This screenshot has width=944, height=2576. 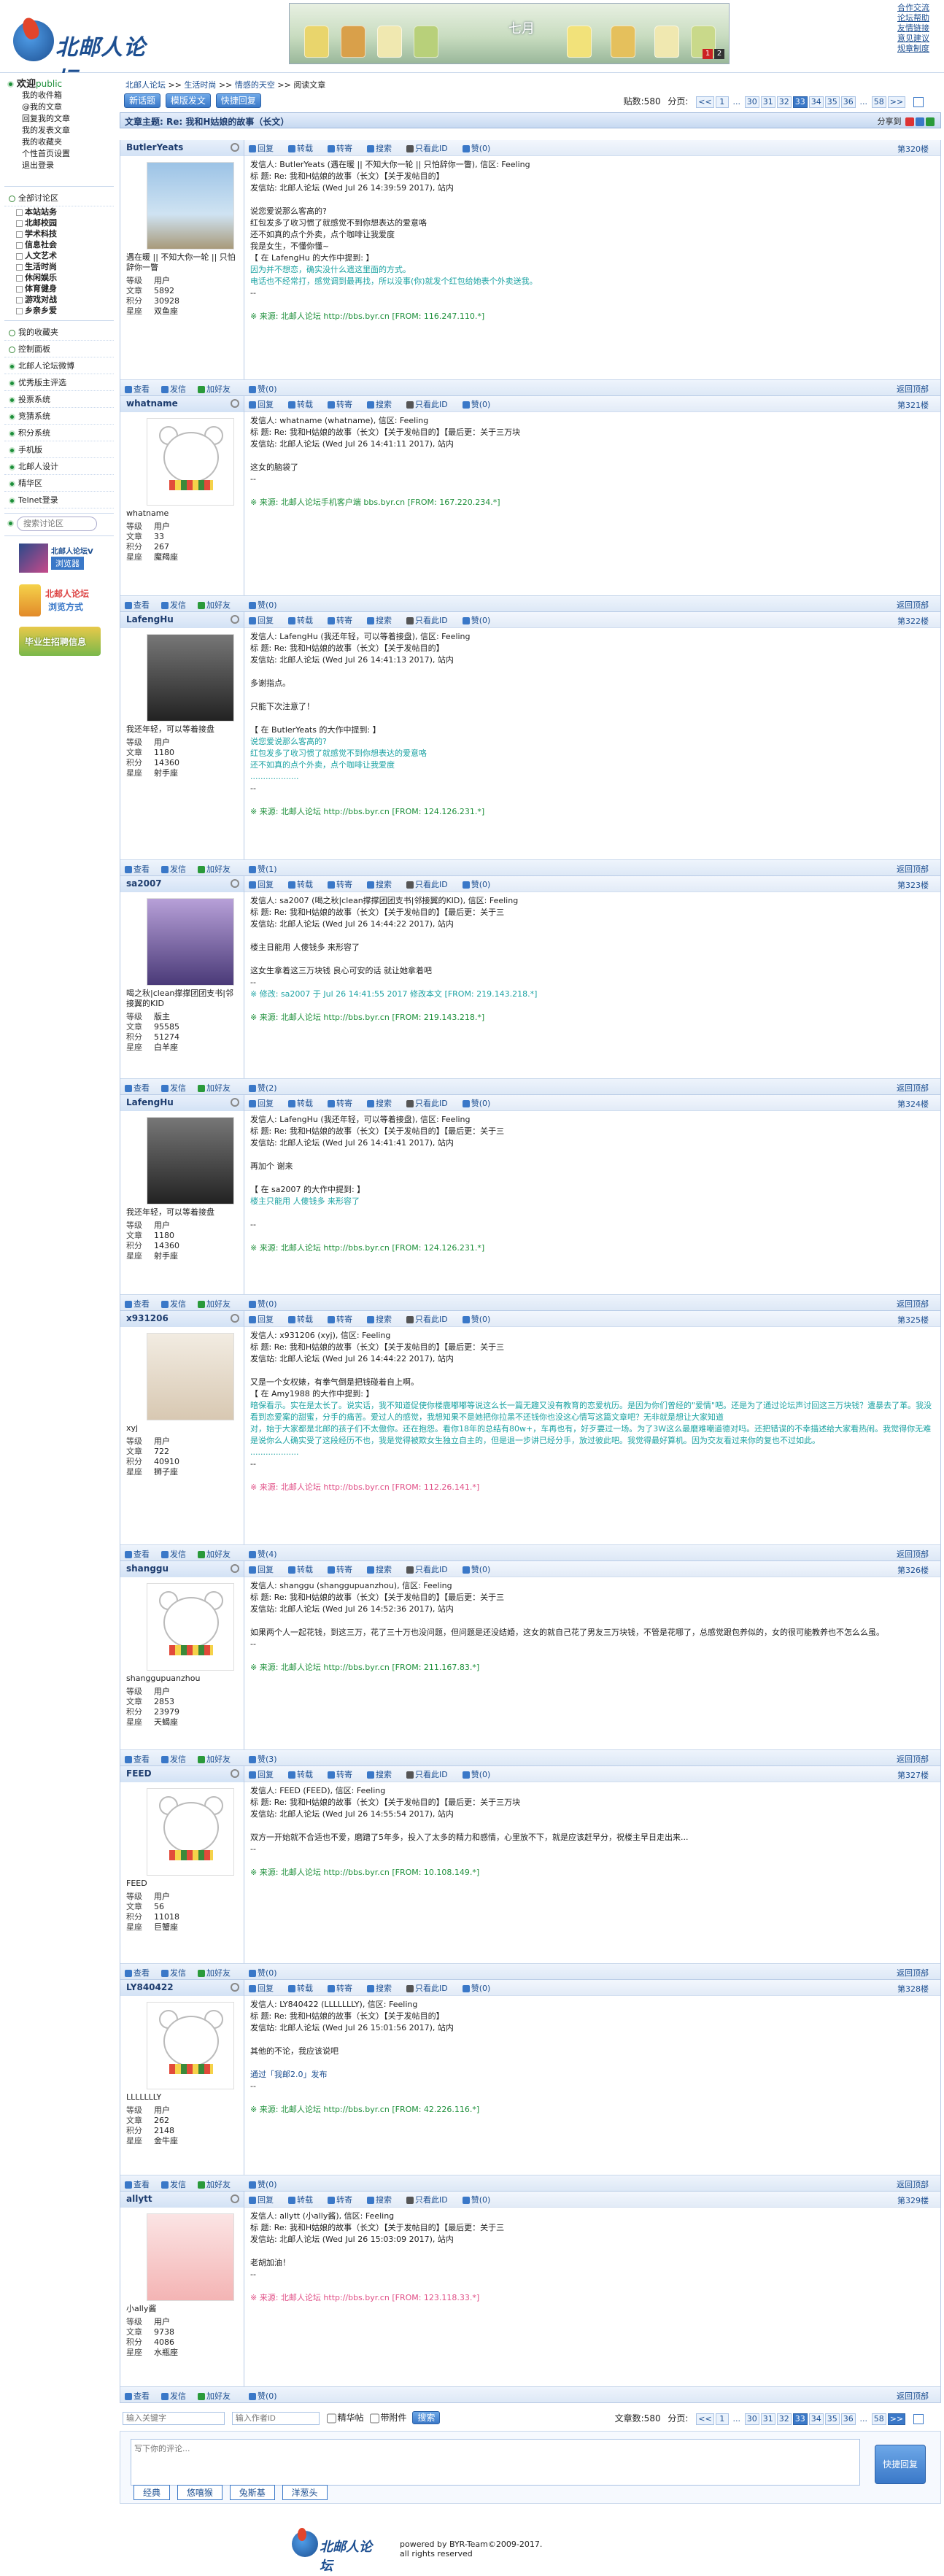 I want to click on sidebar-item-points: 积分系统, so click(x=59, y=433).